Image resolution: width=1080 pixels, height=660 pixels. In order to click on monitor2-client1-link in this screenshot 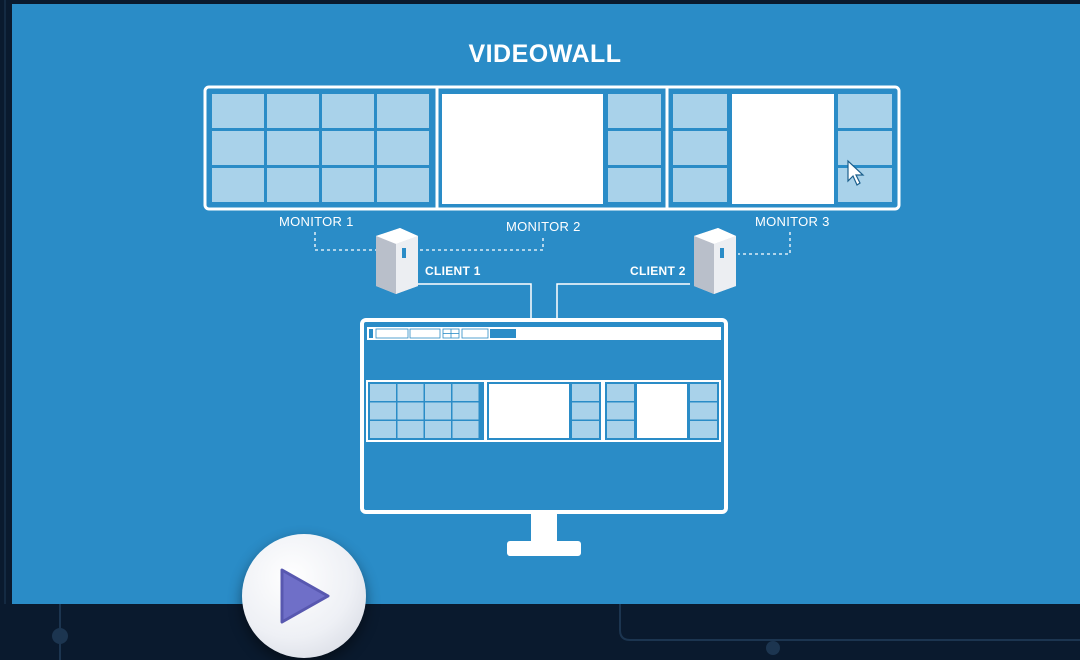, I will do `click(481, 244)`.